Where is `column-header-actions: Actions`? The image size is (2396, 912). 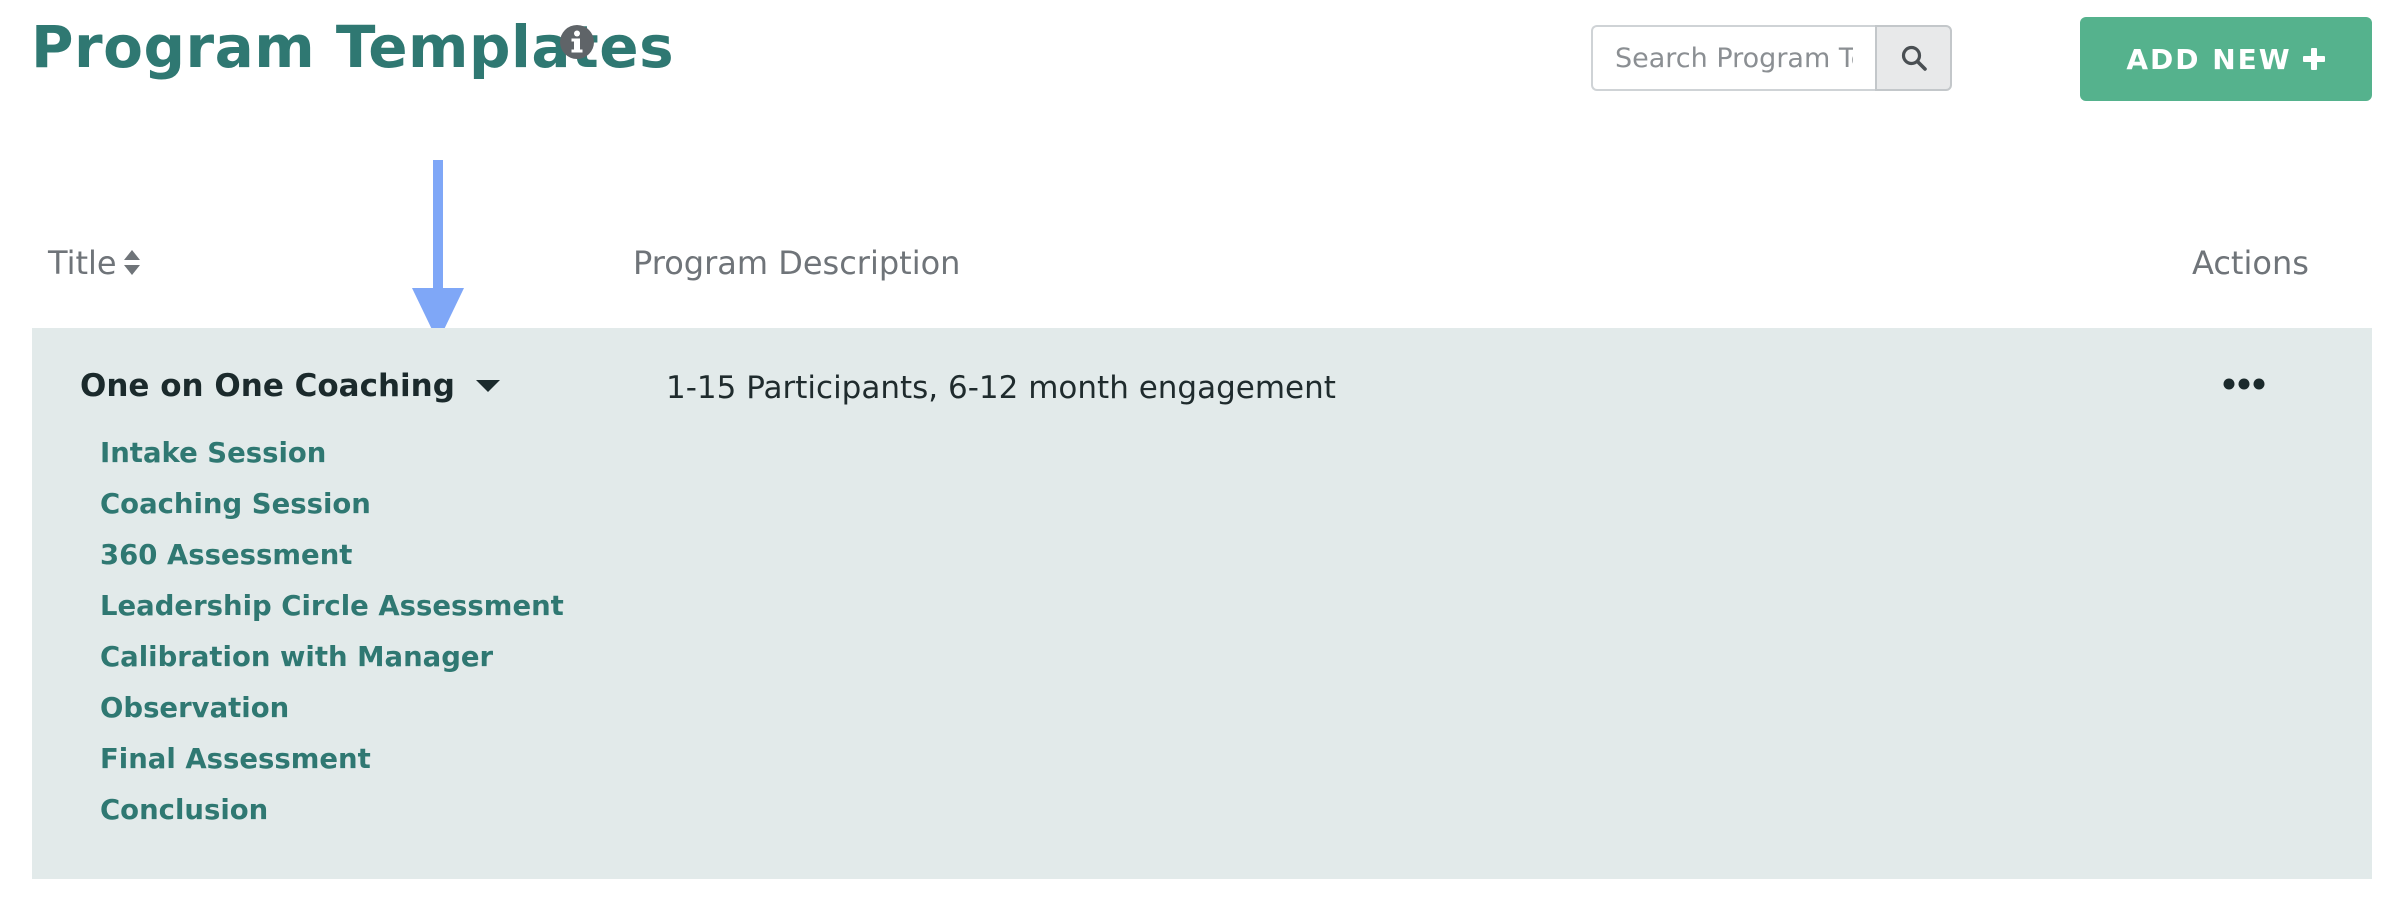 column-header-actions: Actions is located at coordinates (2250, 263).